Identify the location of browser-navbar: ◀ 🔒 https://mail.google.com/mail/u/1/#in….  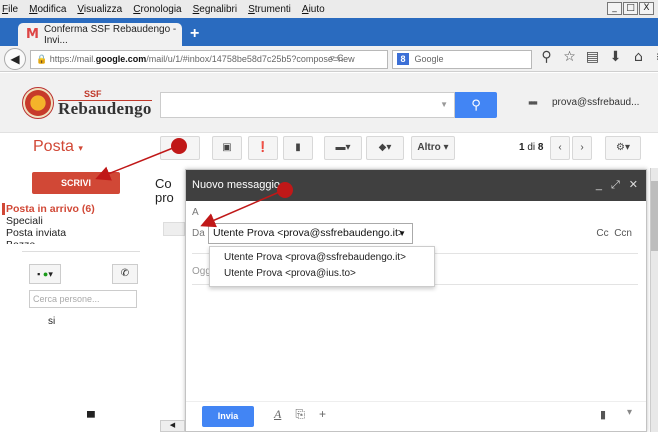
(329, 59).